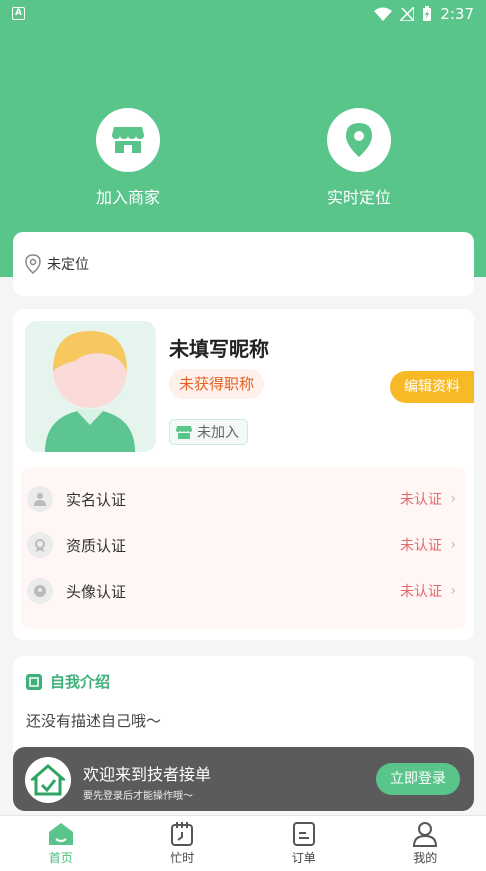  Describe the element at coordinates (303, 858) in the screenshot. I see `tab-label: 订单` at that location.